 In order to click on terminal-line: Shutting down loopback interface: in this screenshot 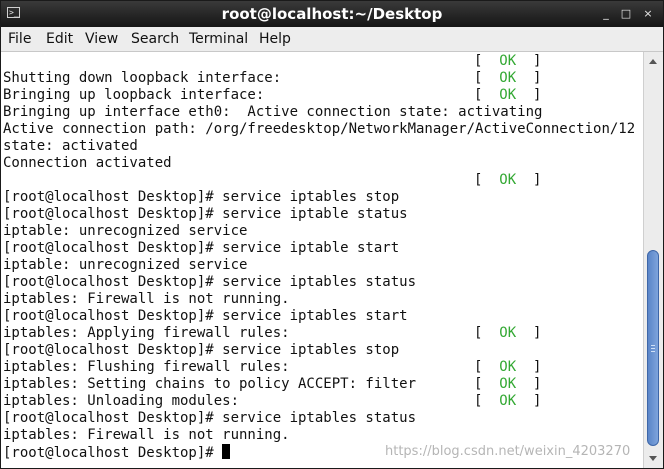, I will do `click(142, 78)`.